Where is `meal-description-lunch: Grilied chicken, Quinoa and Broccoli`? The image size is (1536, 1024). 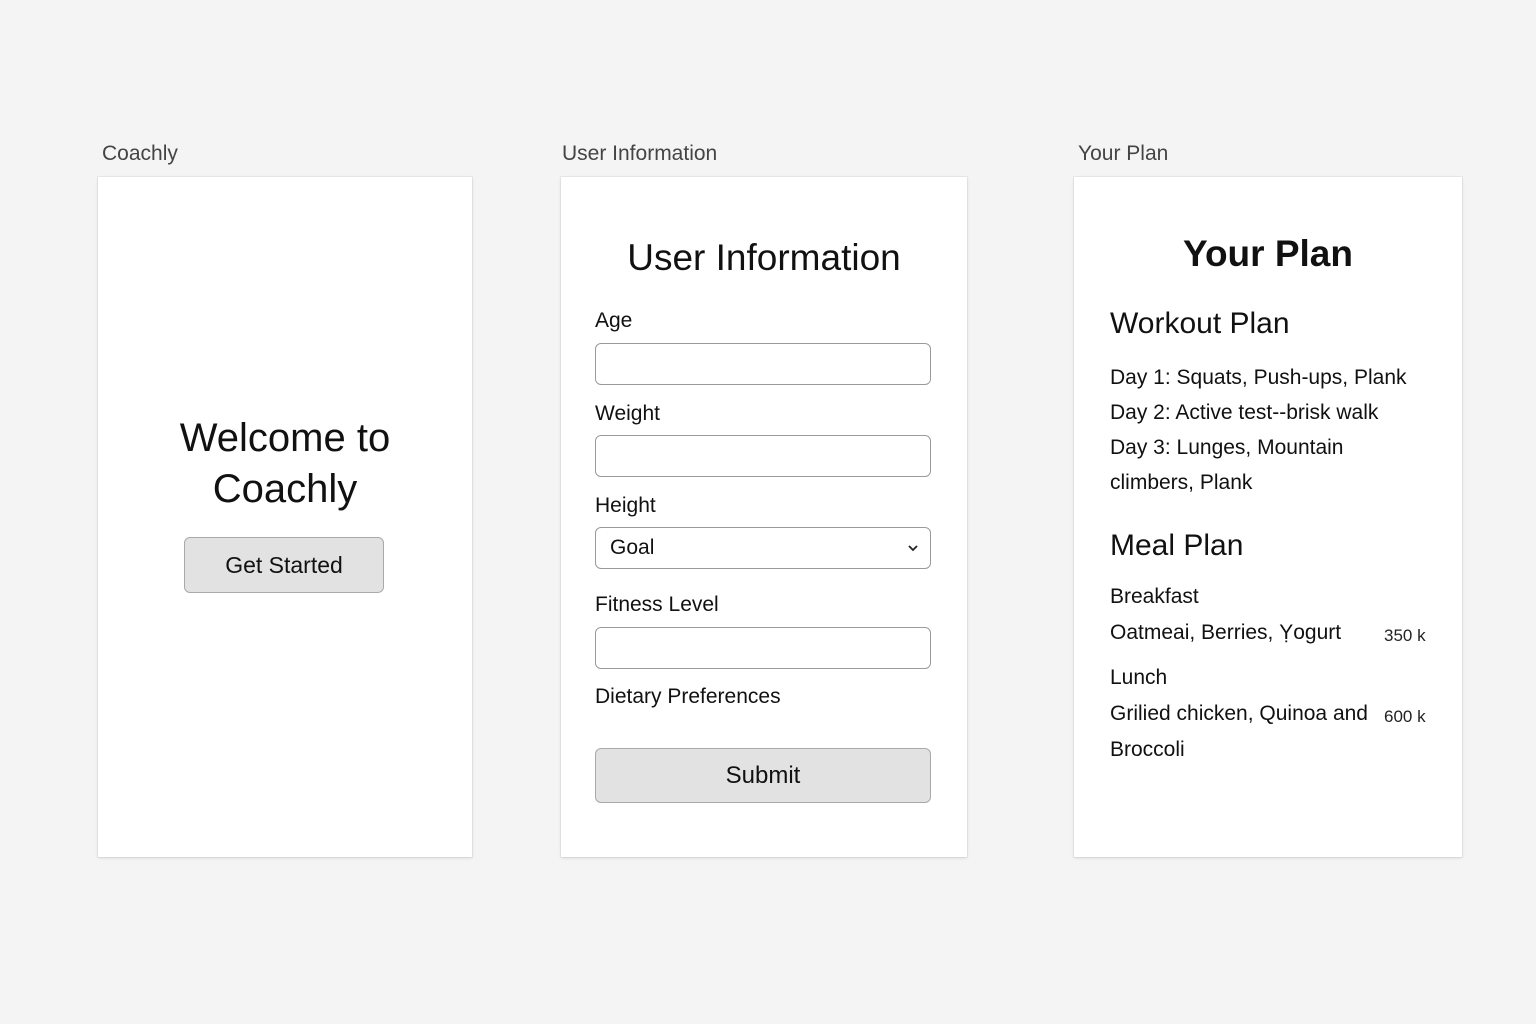
meal-description-lunch: Grilied chicken, Quinoa and Broccoli is located at coordinates (1239, 731).